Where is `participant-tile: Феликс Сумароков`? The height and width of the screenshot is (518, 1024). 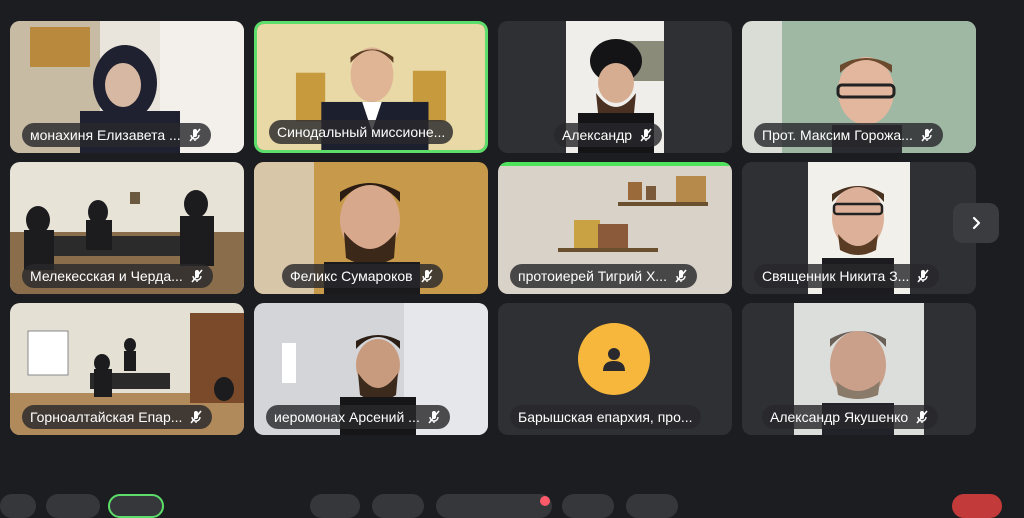
participant-tile: Феликс Сумароков is located at coordinates (371, 228).